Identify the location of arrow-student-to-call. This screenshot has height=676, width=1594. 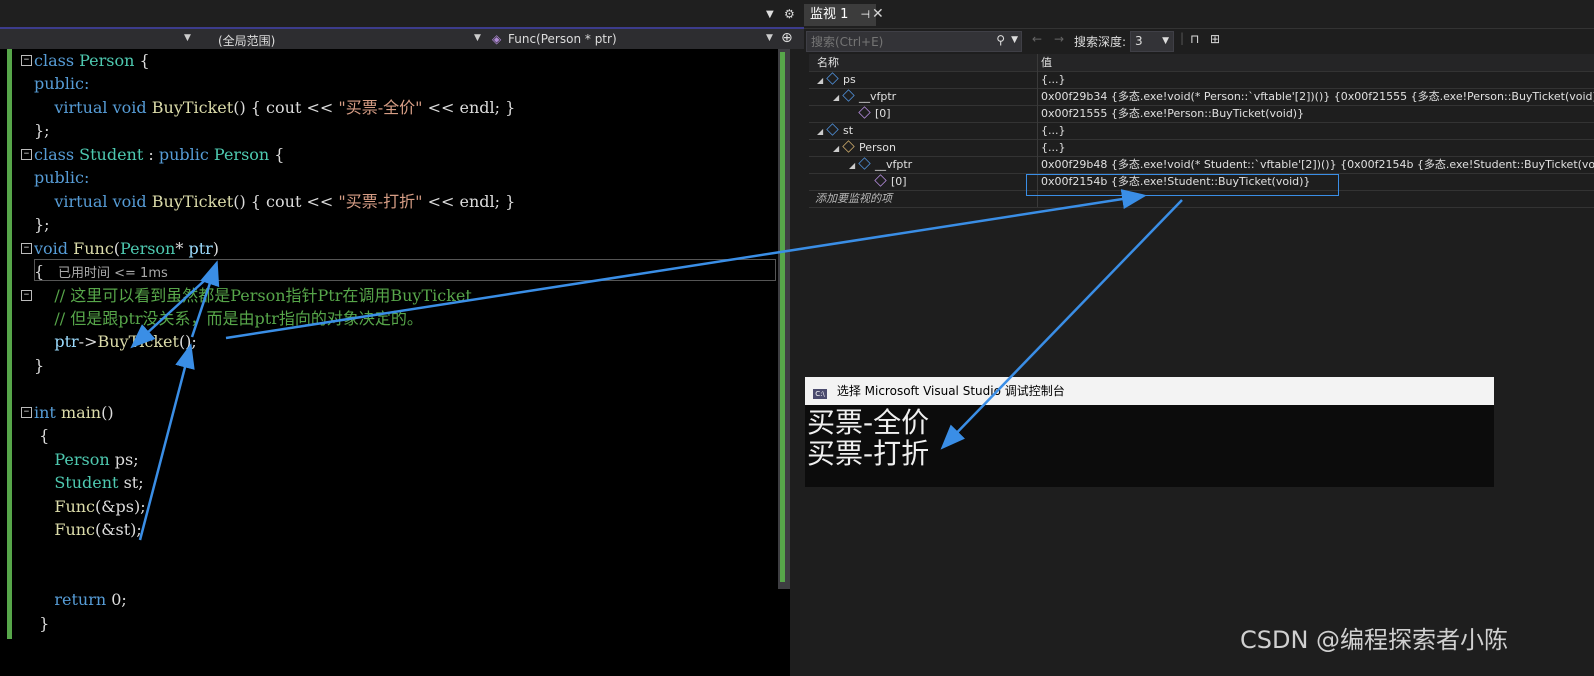
(166, 442).